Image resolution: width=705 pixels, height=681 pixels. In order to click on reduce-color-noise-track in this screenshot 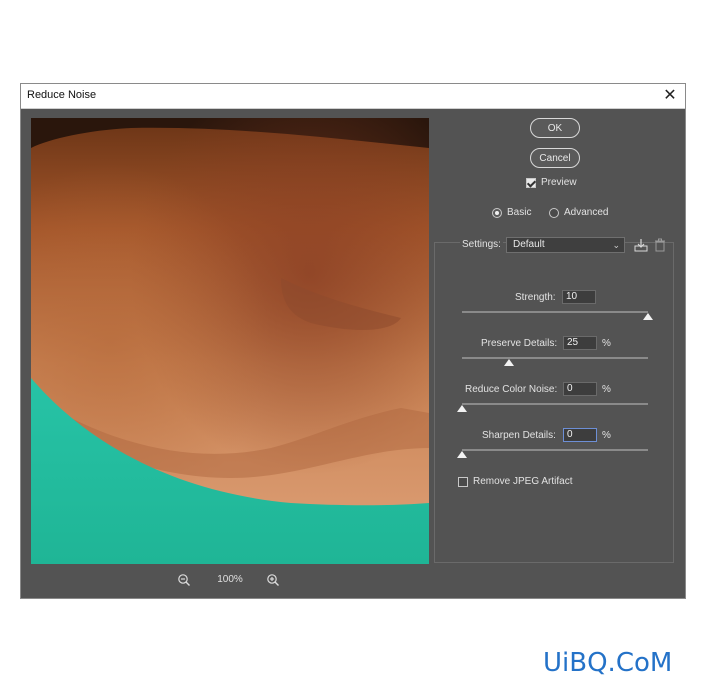, I will do `click(555, 404)`.